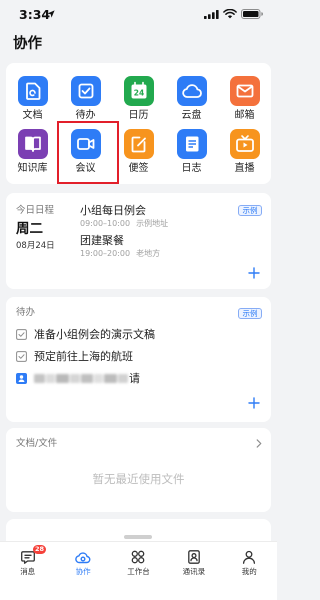 Image resolution: width=320 pixels, height=600 pixels. What do you see at coordinates (194, 557) in the screenshot?
I see `contacts-icon` at bounding box center [194, 557].